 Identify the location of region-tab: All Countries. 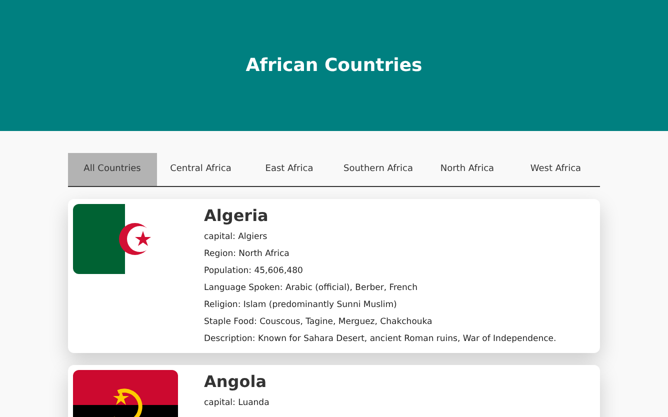
(112, 169).